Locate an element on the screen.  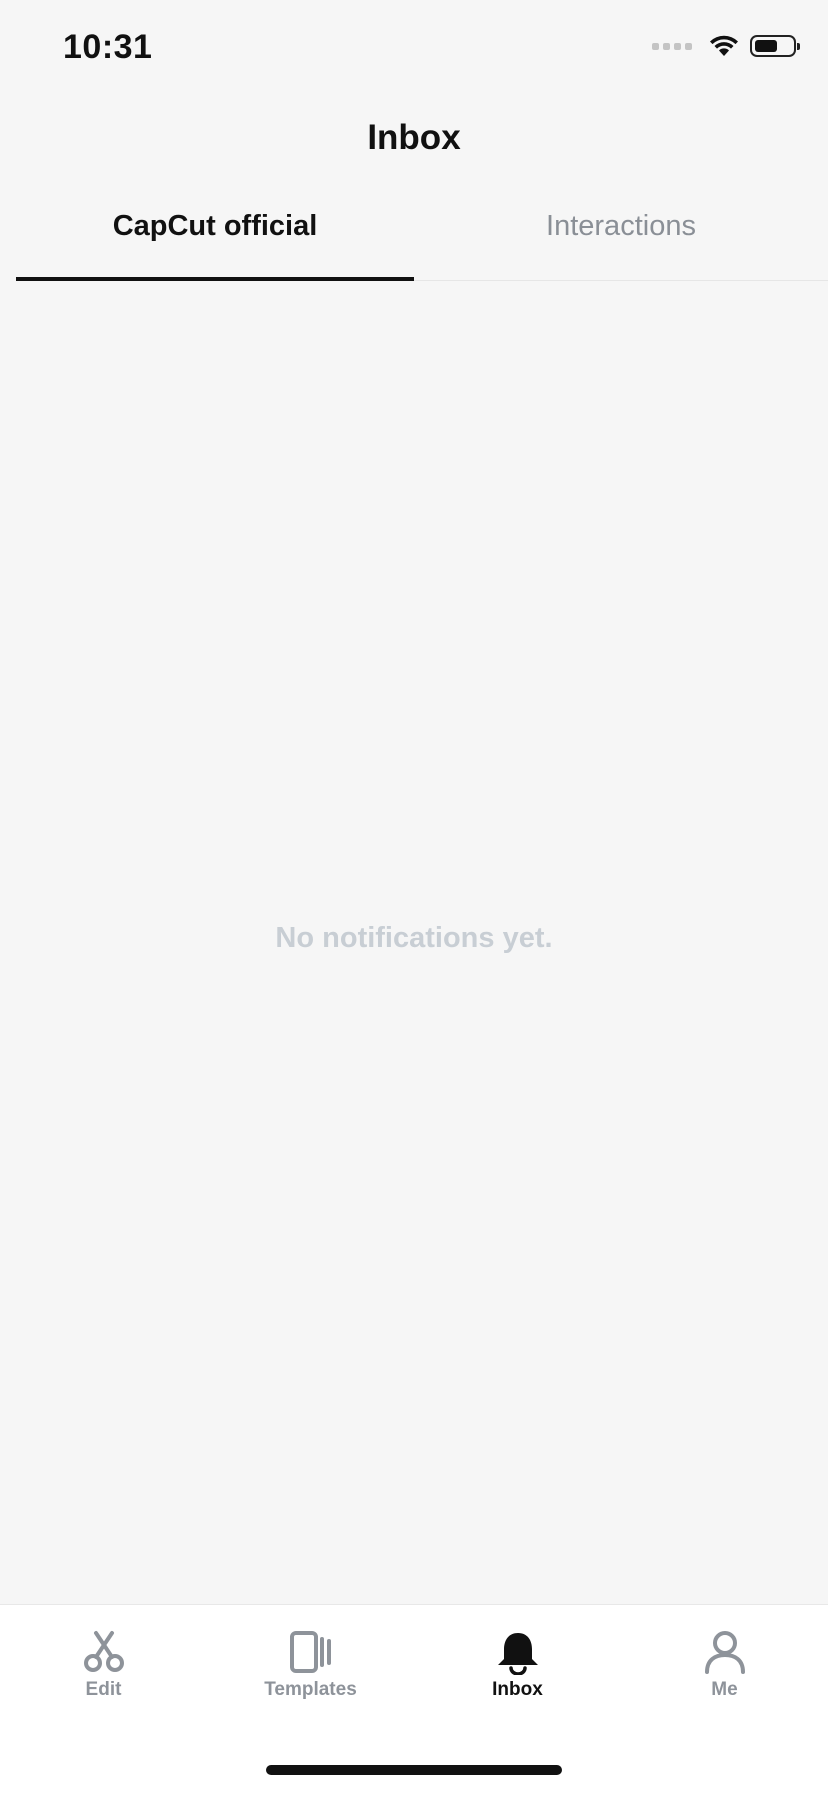
nav-label-inbox: Inbox is located at coordinates (517, 1689).